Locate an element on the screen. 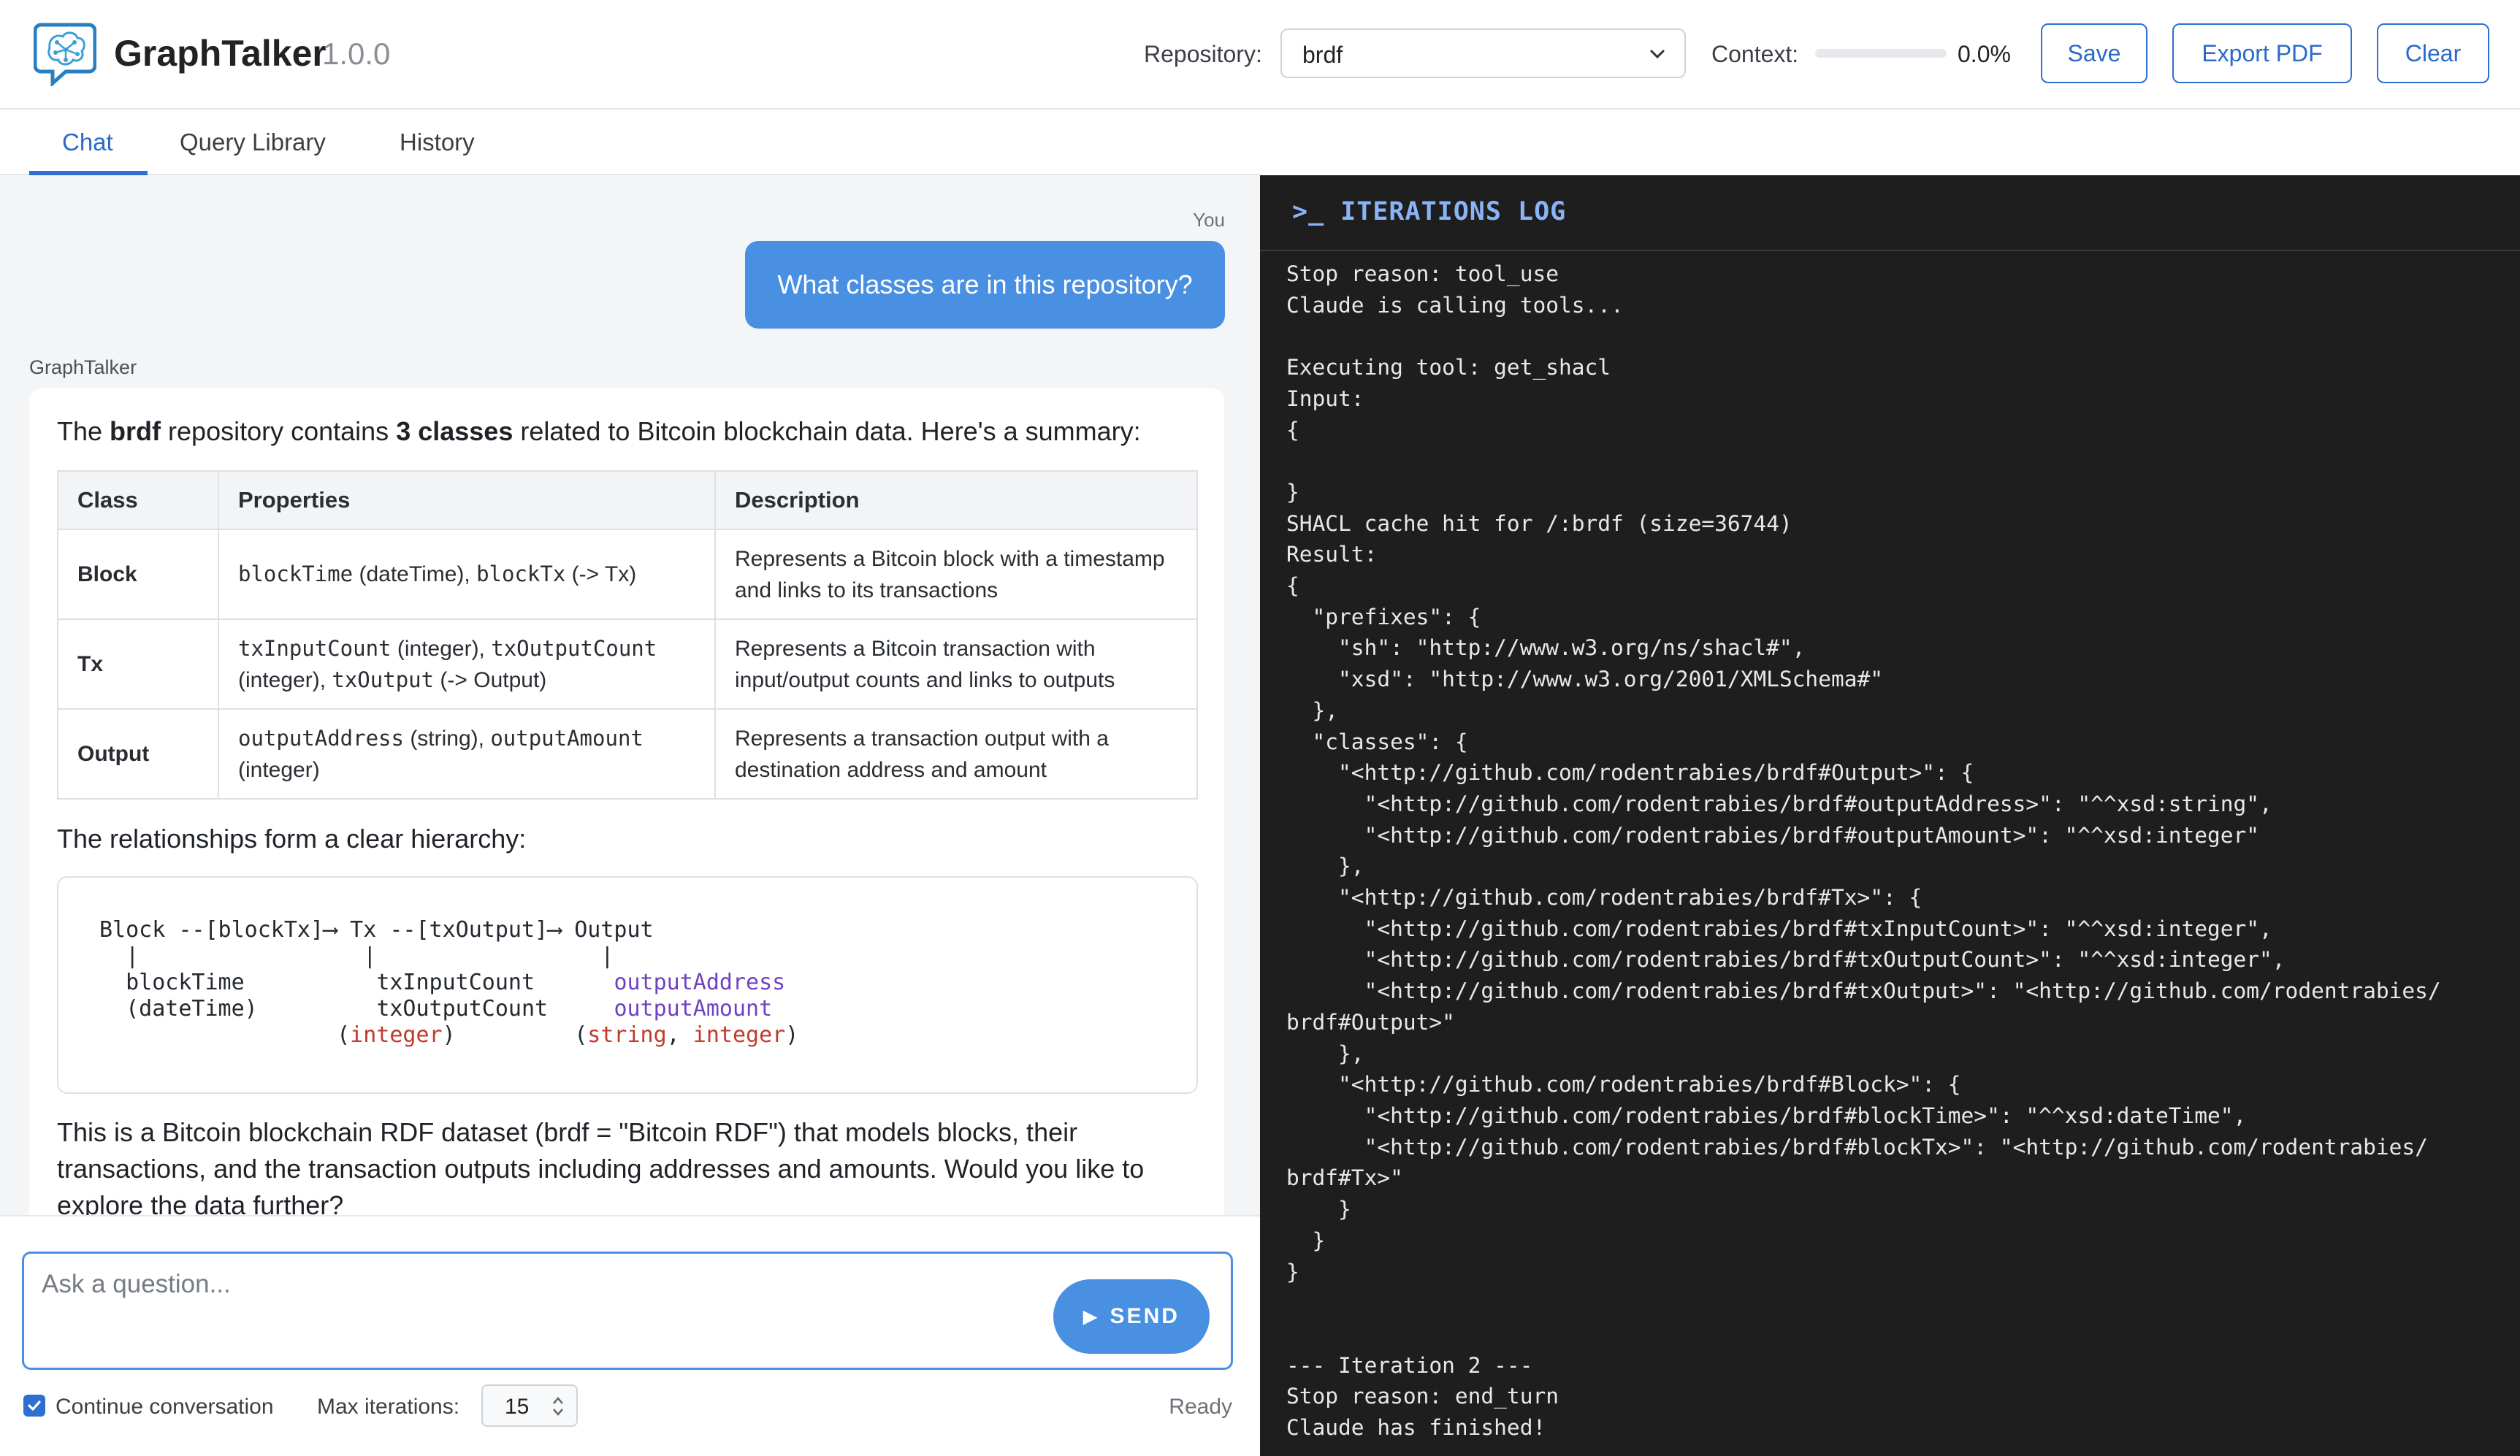  log-line: Claude has finished! is located at coordinates (1416, 1428).